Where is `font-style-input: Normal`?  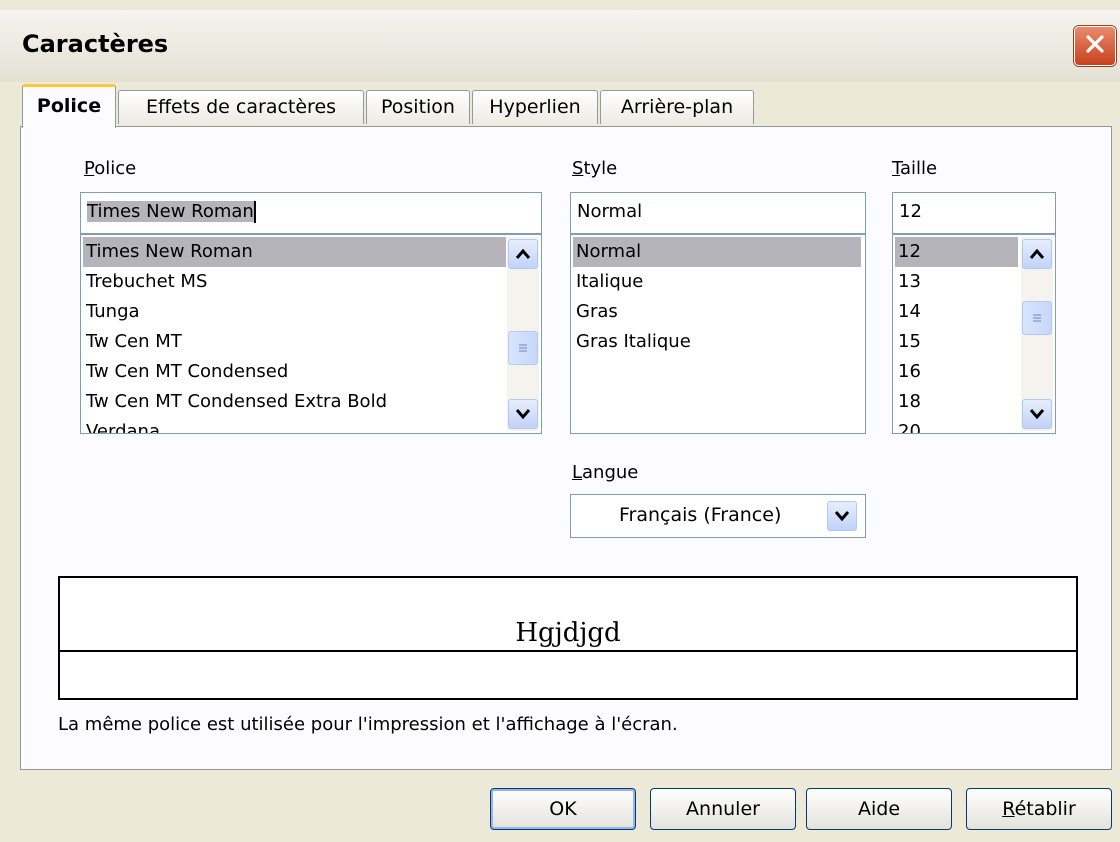 font-style-input: Normal is located at coordinates (718, 213).